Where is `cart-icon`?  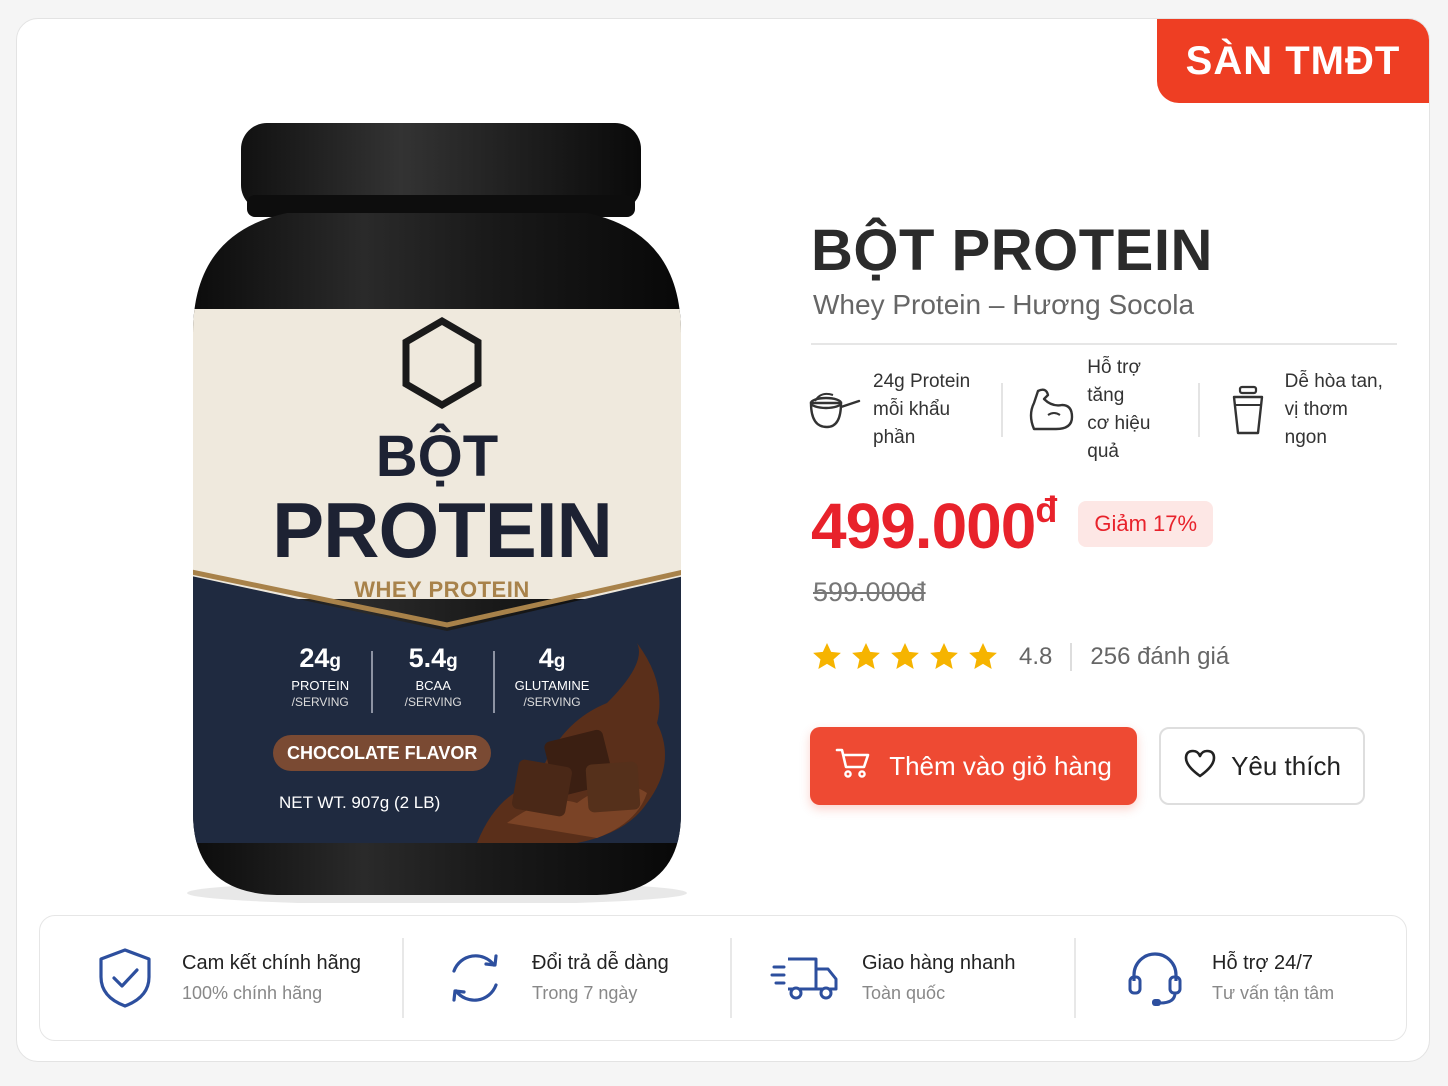 cart-icon is located at coordinates (853, 766).